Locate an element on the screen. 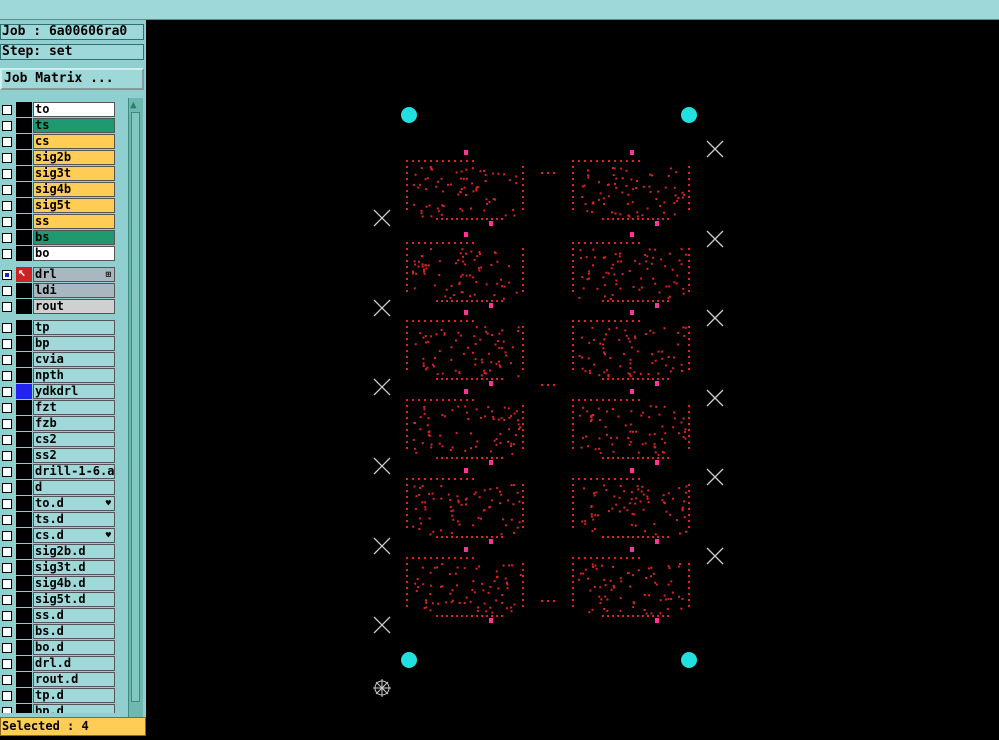 Image resolution: width=999 pixels, height=740 pixels. layer-row-d: d is located at coordinates (59, 488).